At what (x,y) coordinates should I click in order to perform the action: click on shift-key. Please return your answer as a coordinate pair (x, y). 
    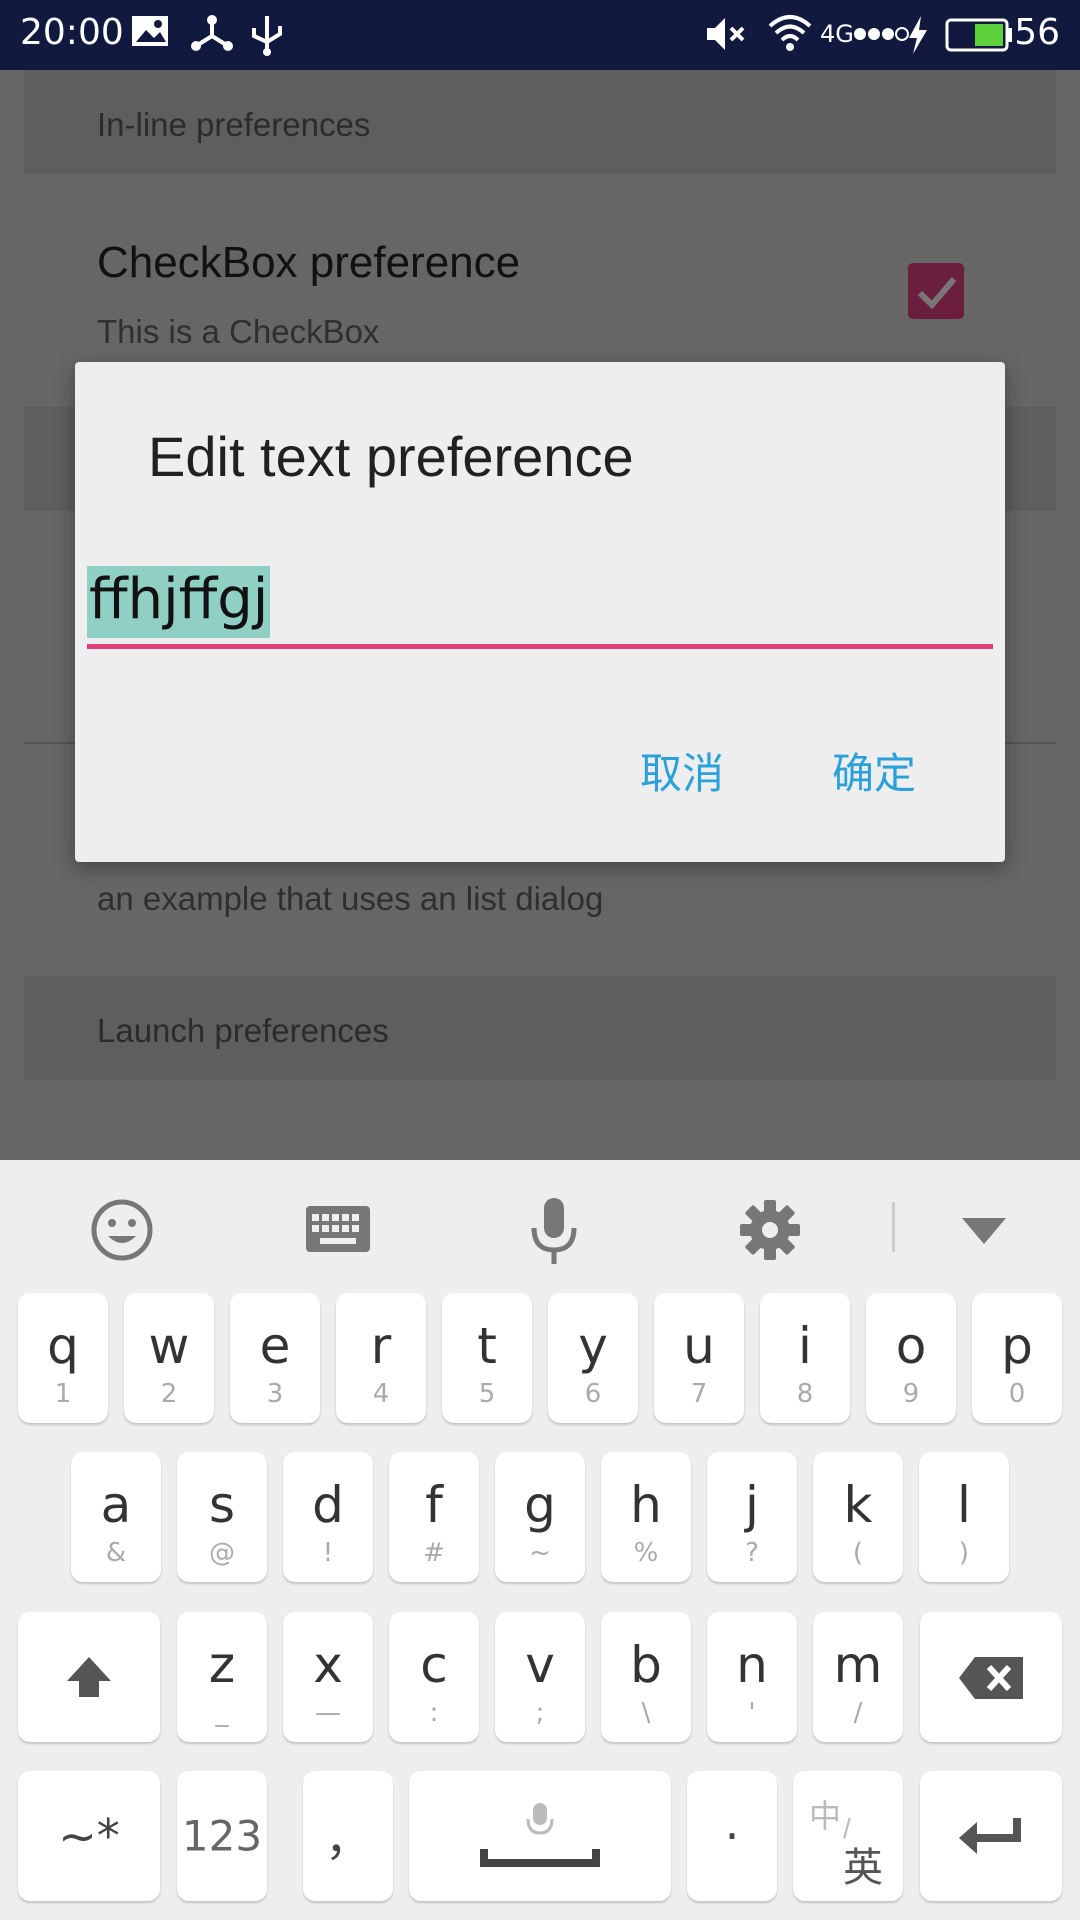
    Looking at the image, I should click on (89, 1677).